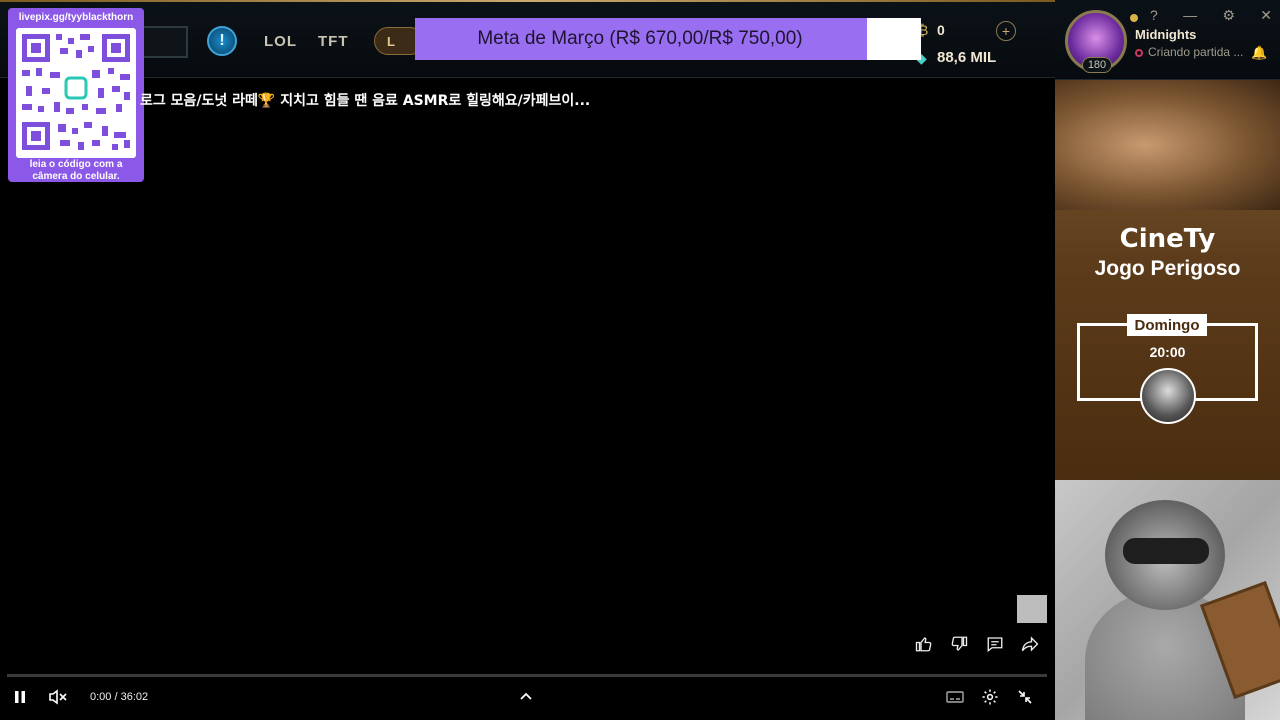 This screenshot has width=1280, height=720. What do you see at coordinates (1006, 31) in the screenshot?
I see `buy-rp-button: +` at bounding box center [1006, 31].